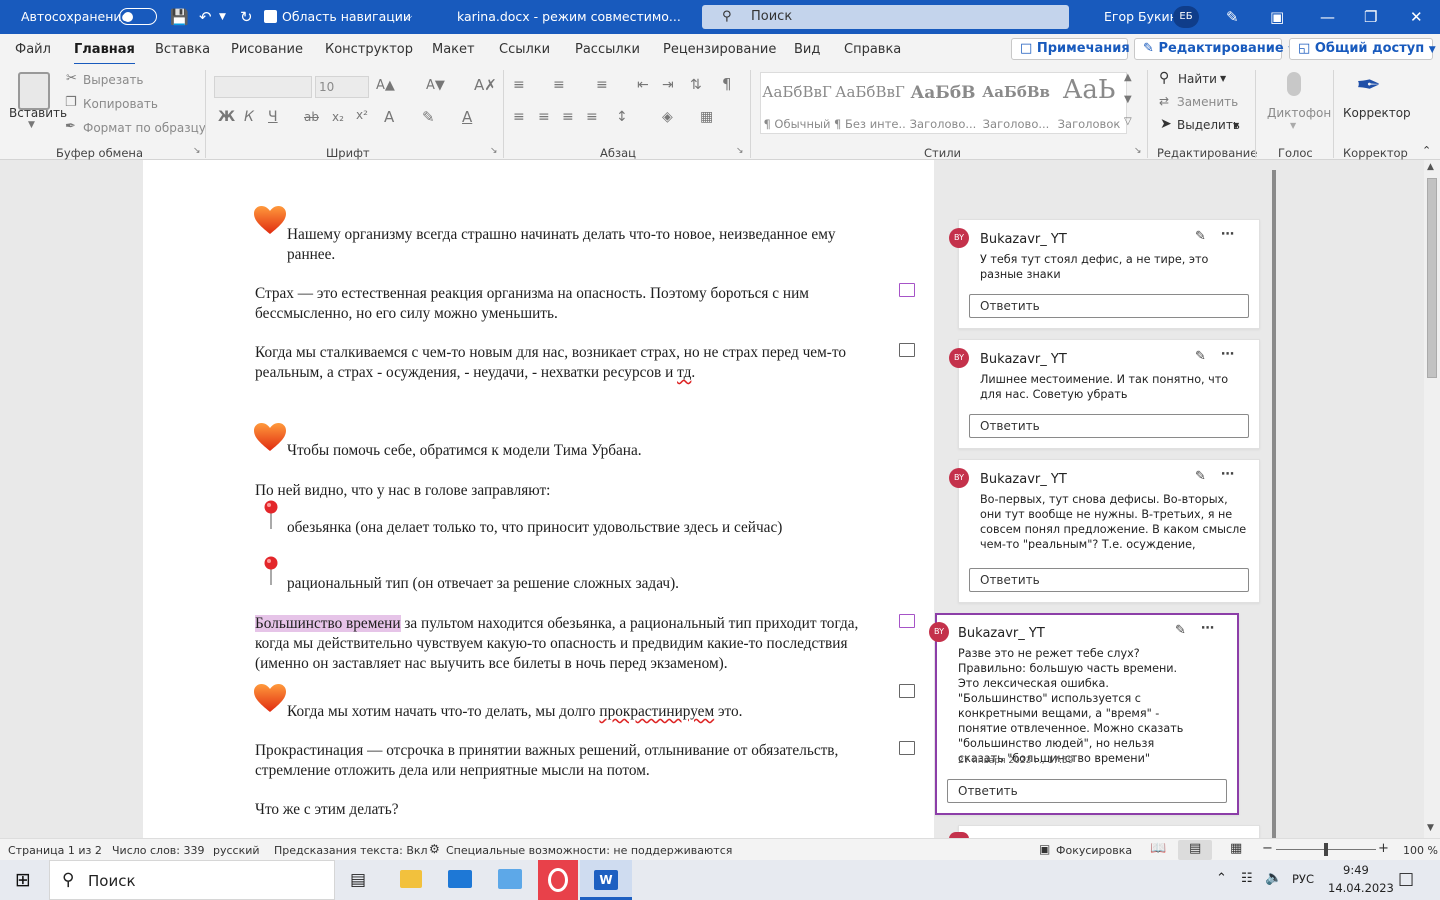  What do you see at coordinates (668, 85) in the screenshot?
I see `increase-indent-icon: ⇥` at bounding box center [668, 85].